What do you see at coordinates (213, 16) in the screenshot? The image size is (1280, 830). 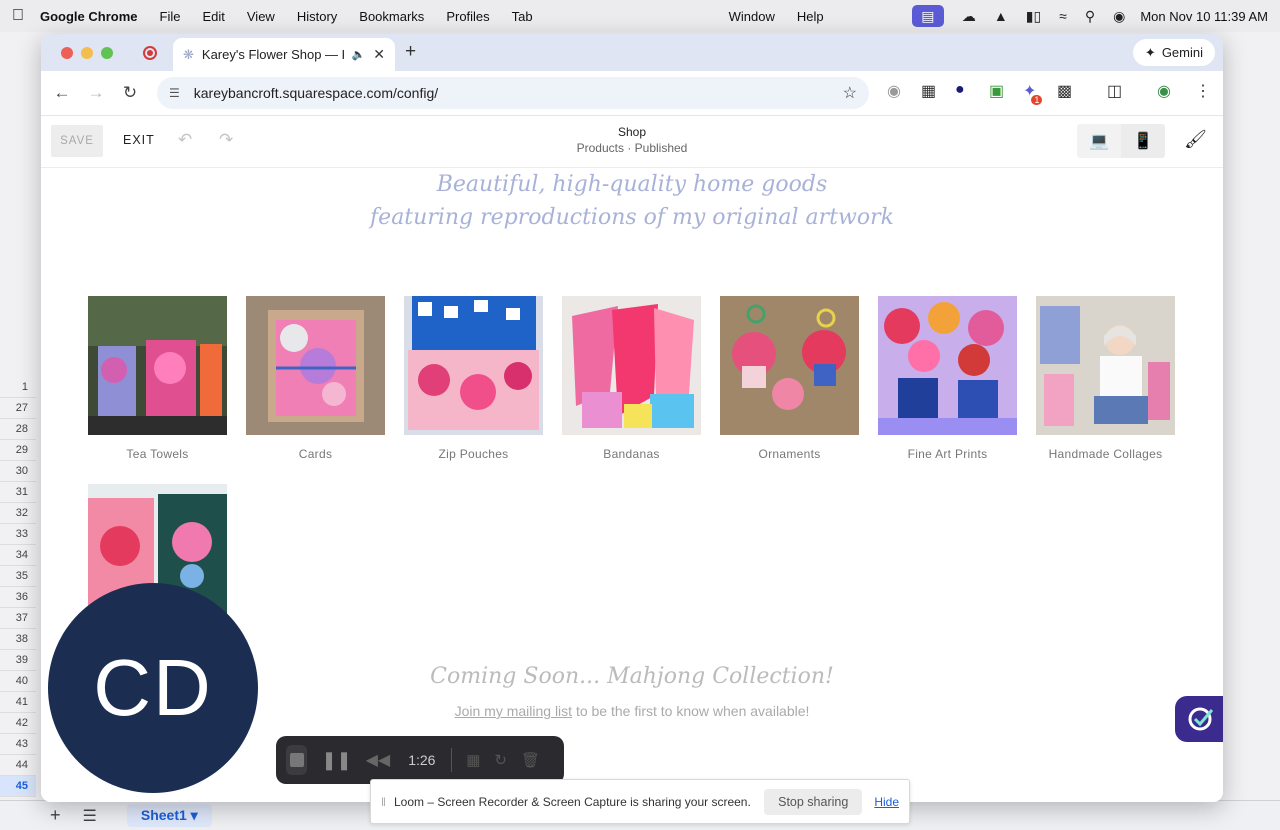 I see `menu-edit: Edit` at bounding box center [213, 16].